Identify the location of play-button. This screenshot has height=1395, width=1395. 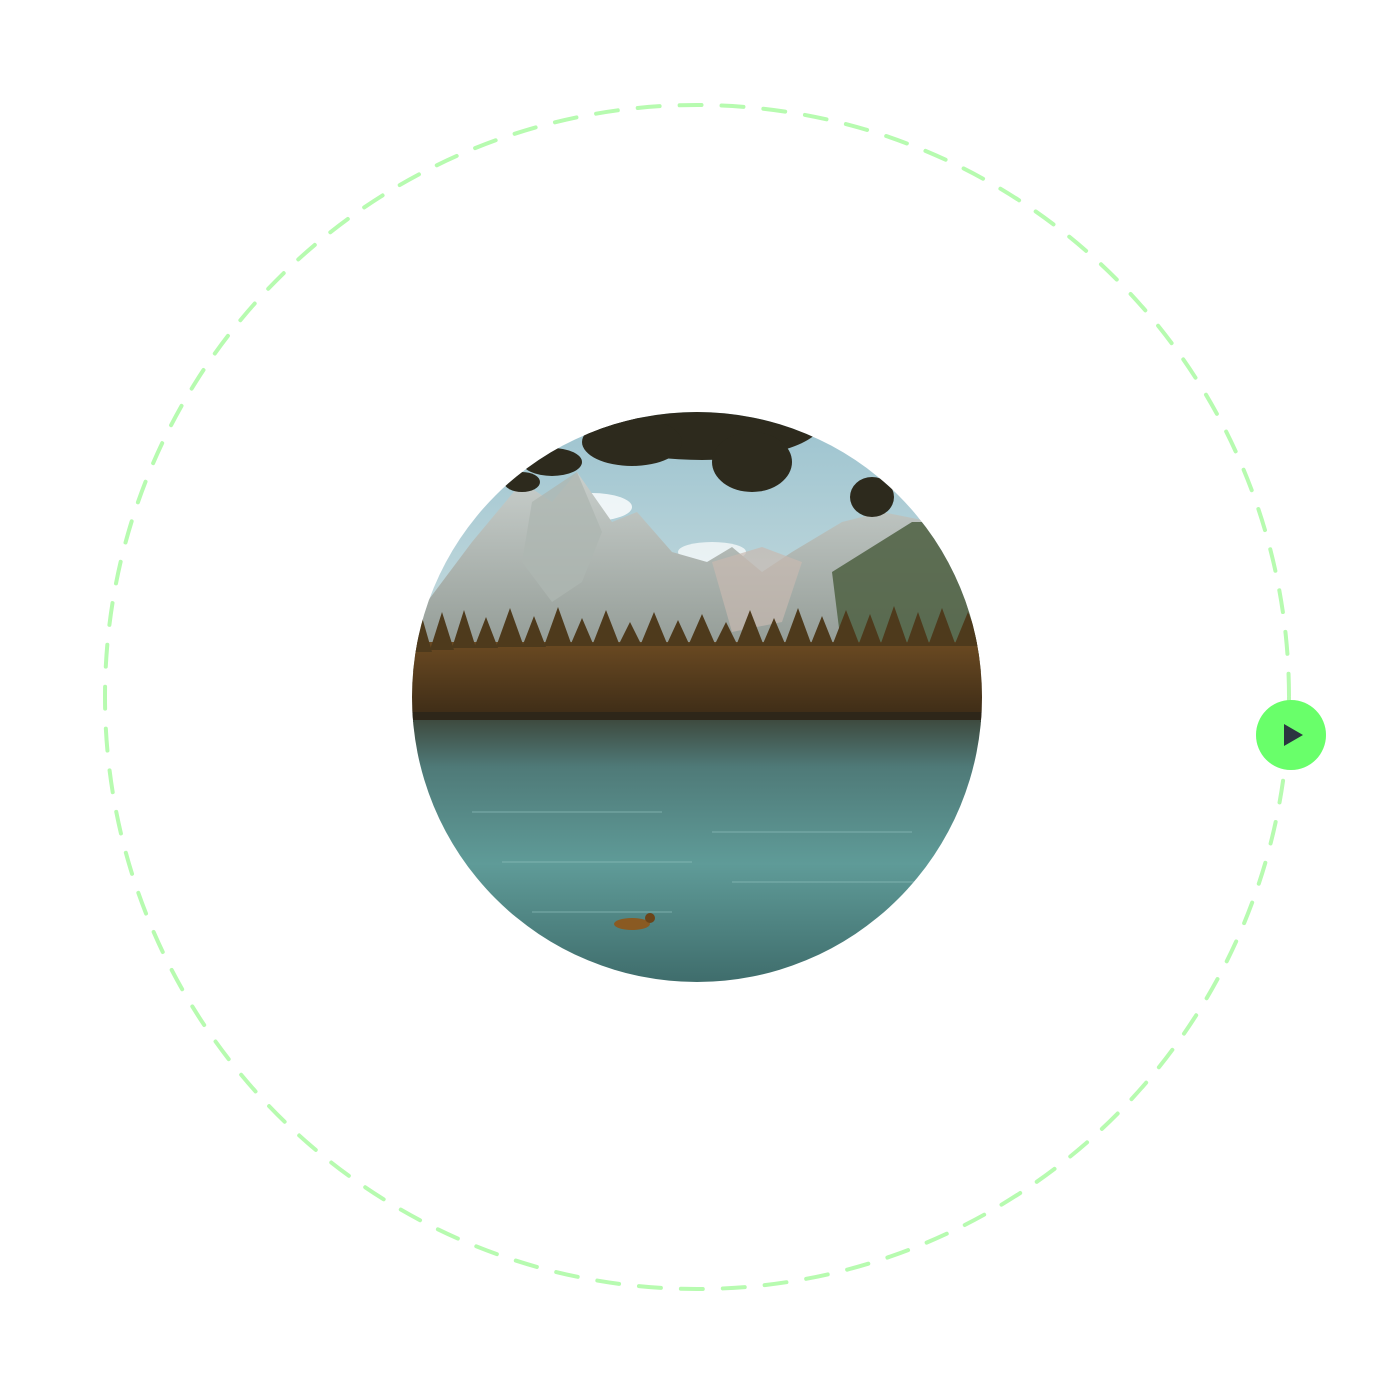
(1291, 735).